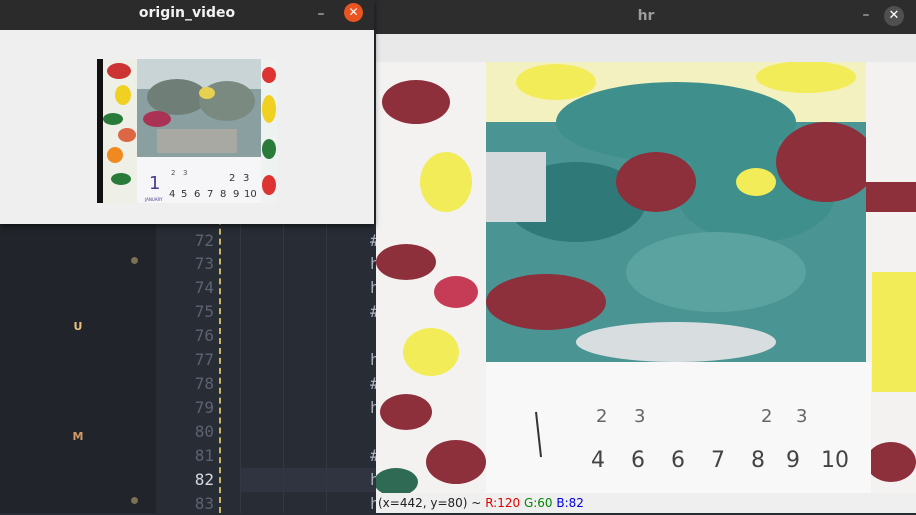  I want to click on blue-channel-value: B:82, so click(570, 503).